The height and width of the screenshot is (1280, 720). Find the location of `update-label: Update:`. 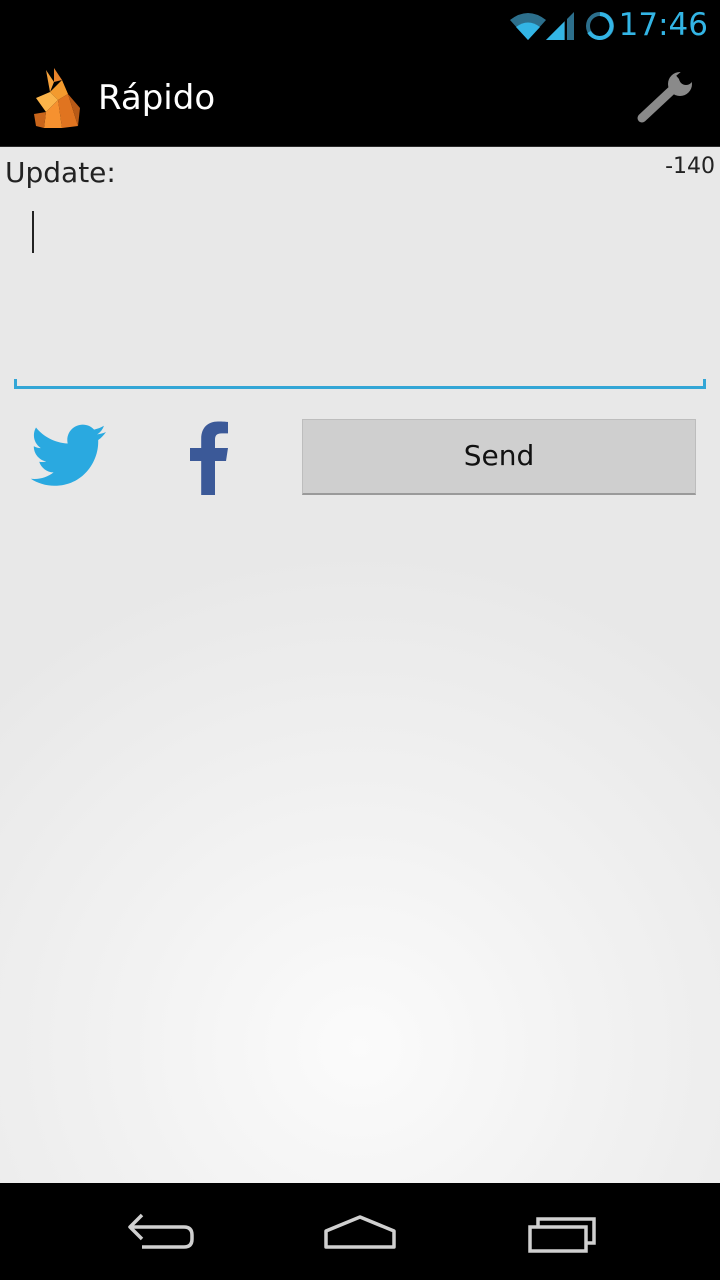

update-label: Update: is located at coordinates (60, 172).